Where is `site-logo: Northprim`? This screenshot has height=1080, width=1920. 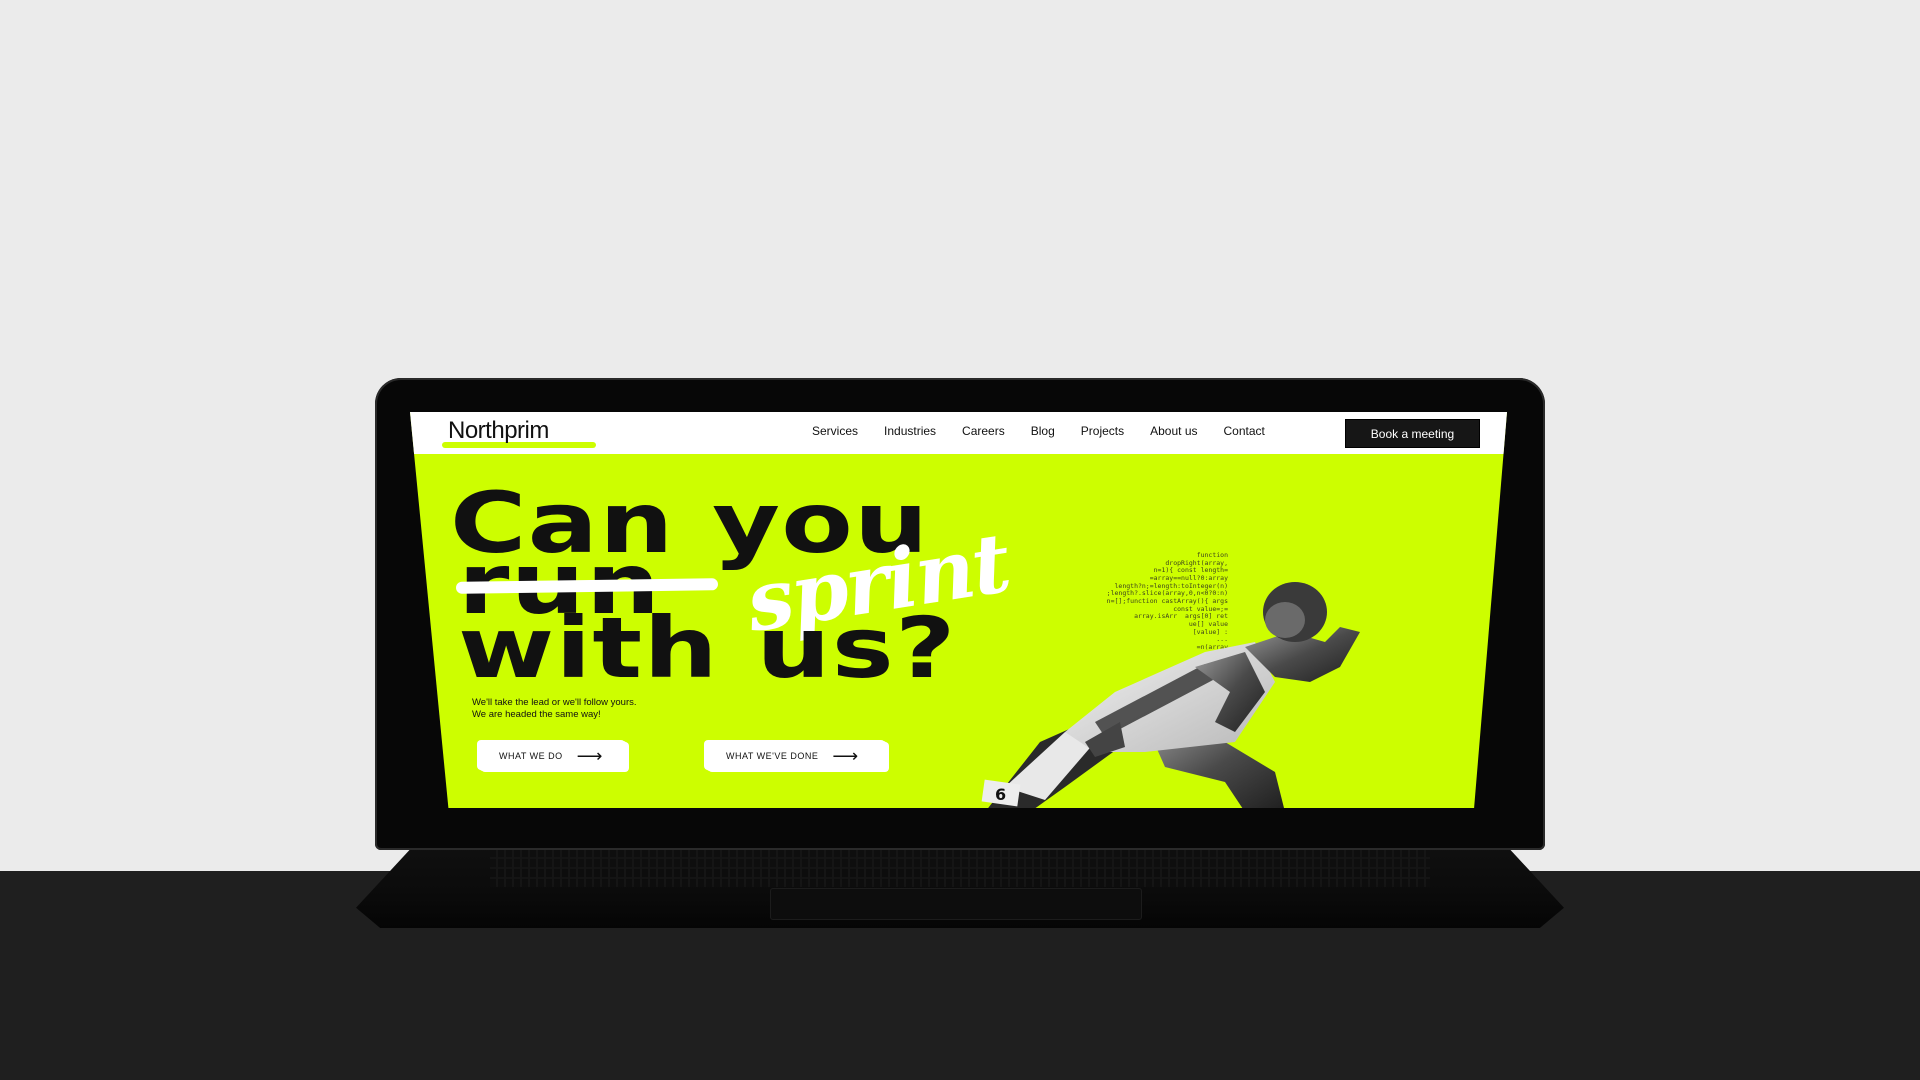 site-logo: Northprim is located at coordinates (498, 431).